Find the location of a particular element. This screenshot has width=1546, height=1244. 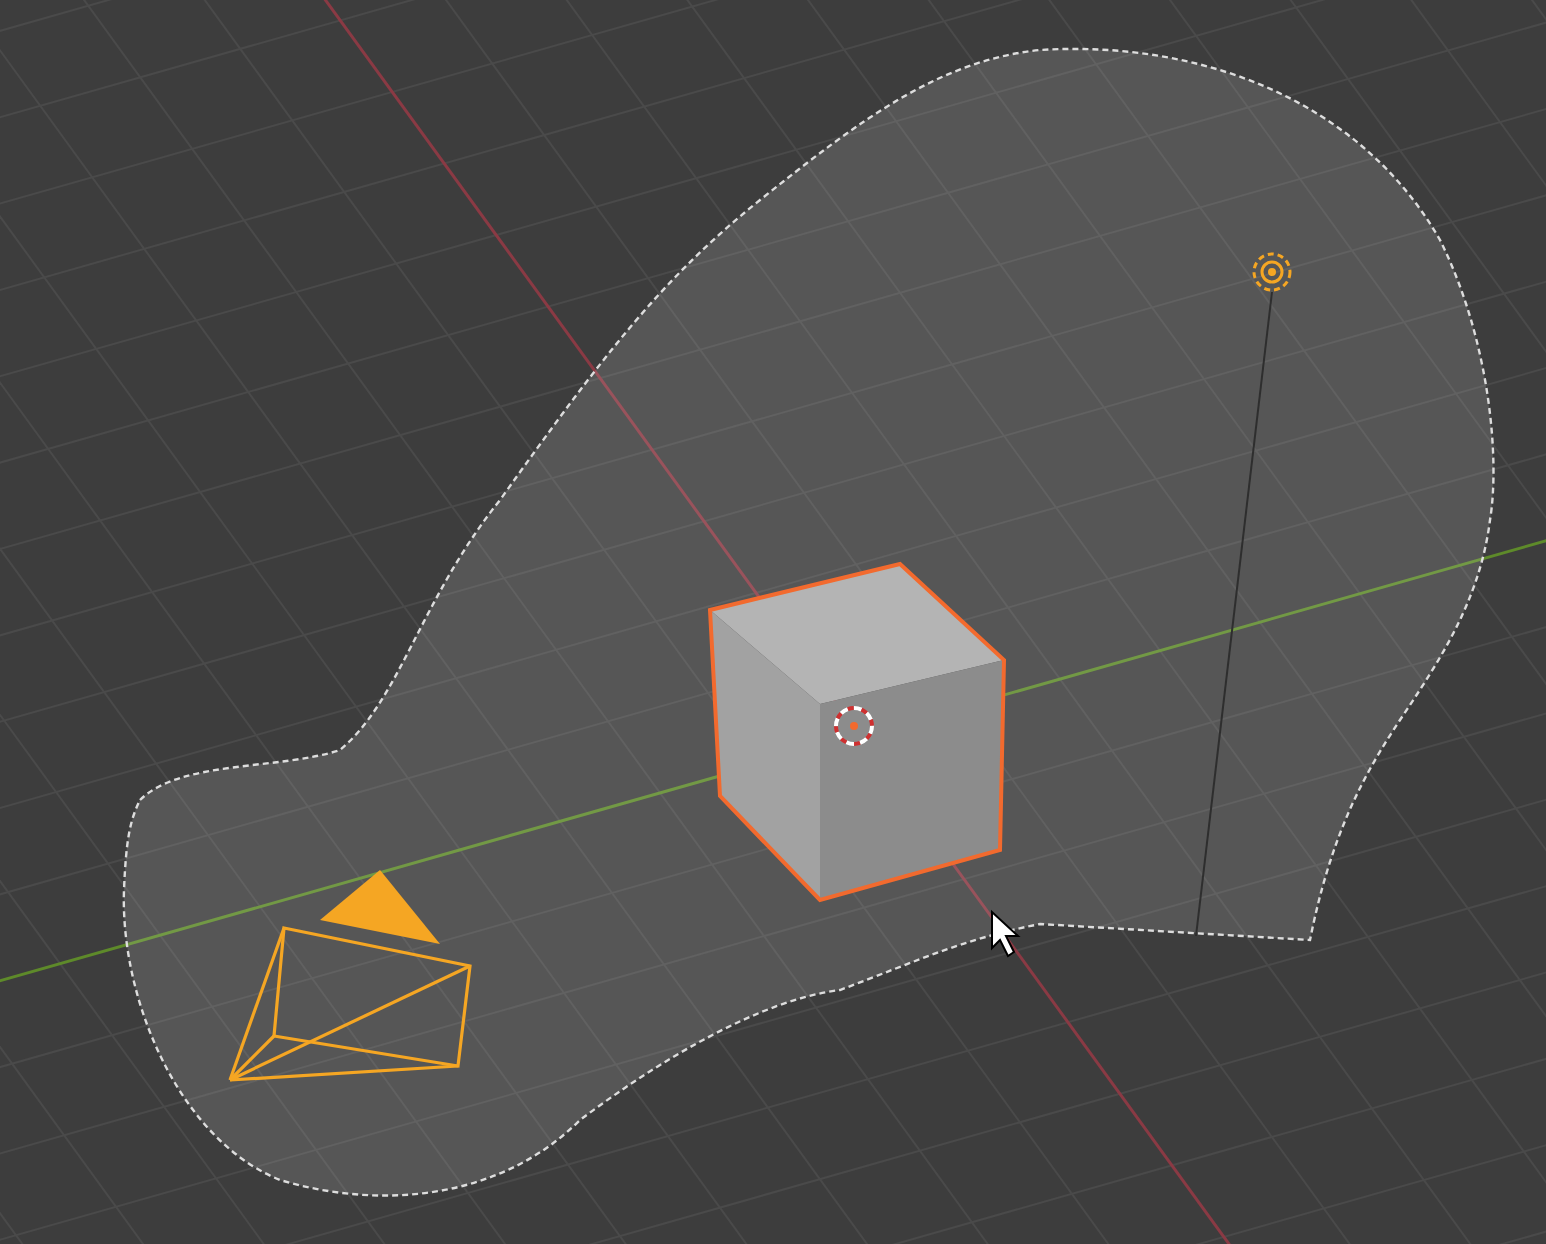

mouse-pointer-icon is located at coordinates (1006, 933).